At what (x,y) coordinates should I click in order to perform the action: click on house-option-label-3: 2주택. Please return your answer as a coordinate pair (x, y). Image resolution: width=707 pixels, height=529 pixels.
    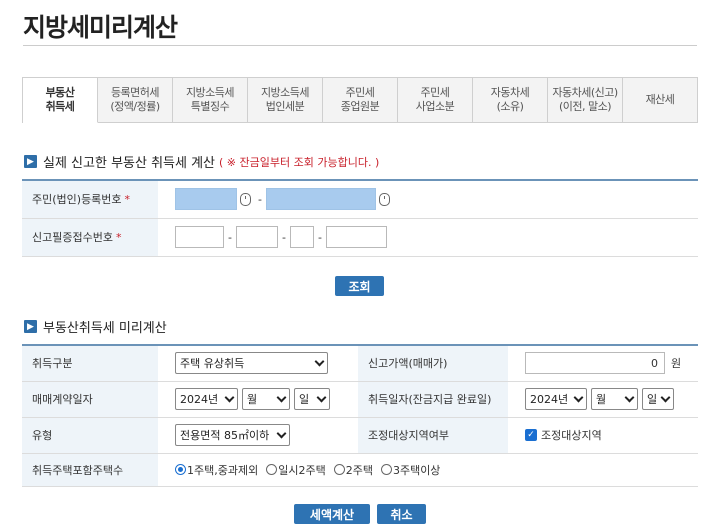
    Looking at the image, I should click on (359, 470).